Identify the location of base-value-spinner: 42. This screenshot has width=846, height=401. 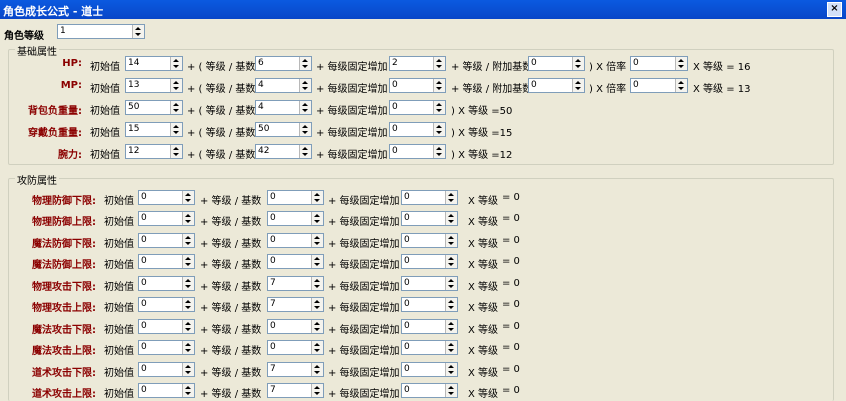
(283, 151).